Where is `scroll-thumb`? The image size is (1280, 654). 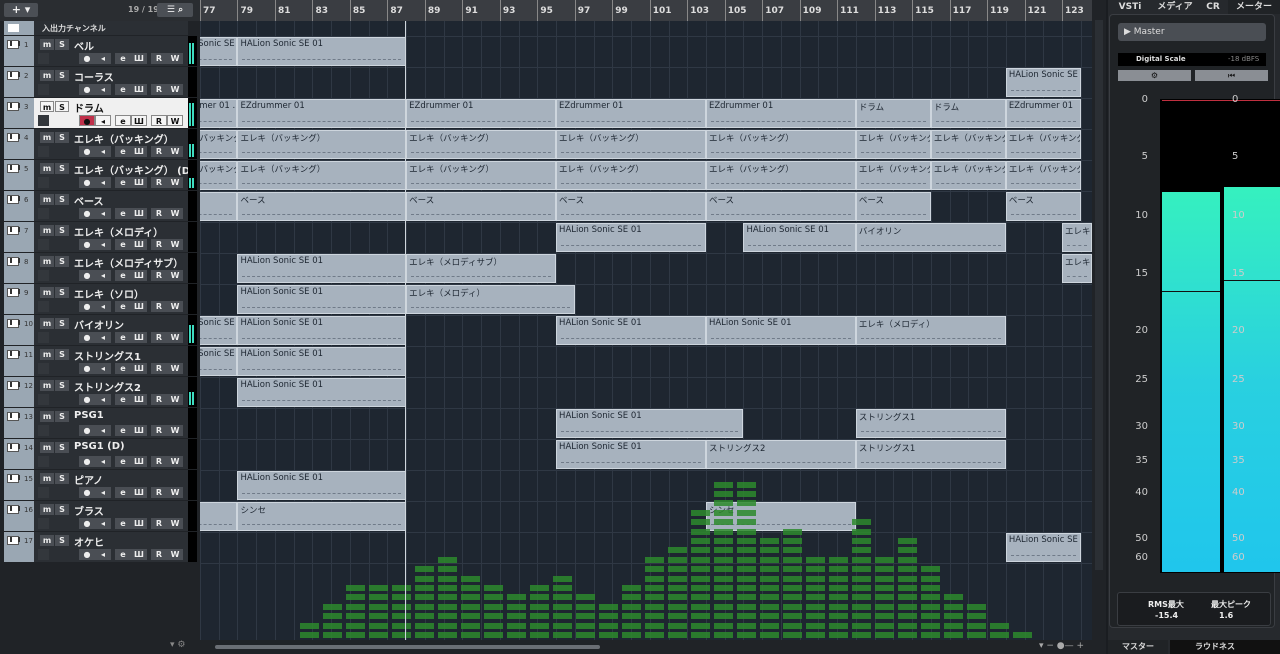 scroll-thumb is located at coordinates (407, 647).